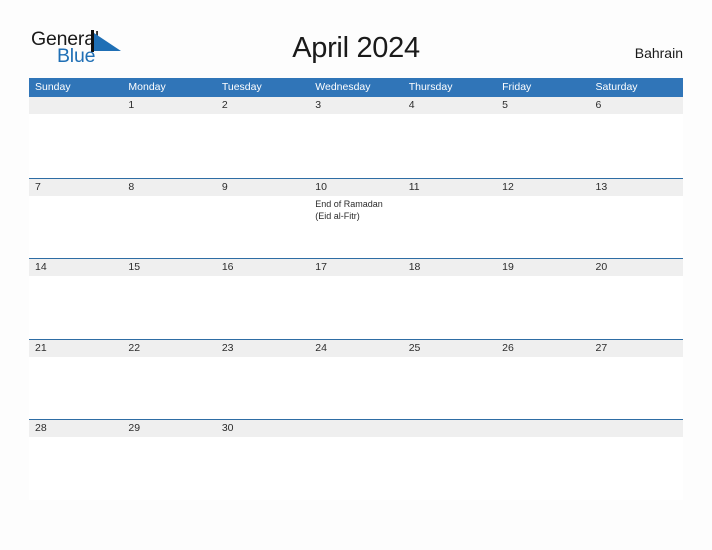  I want to click on calendar-day-cell: 28, so click(75, 460).